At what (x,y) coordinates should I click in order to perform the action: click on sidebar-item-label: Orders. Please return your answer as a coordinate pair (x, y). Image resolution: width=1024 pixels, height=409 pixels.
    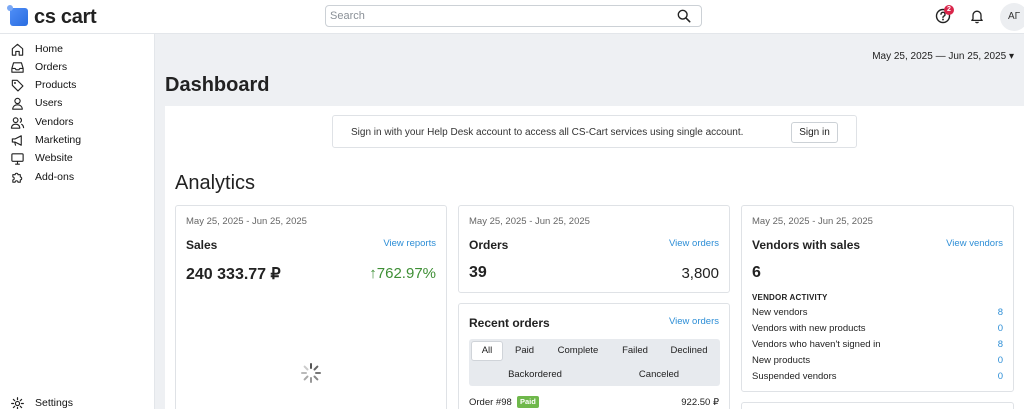
    Looking at the image, I should click on (51, 67).